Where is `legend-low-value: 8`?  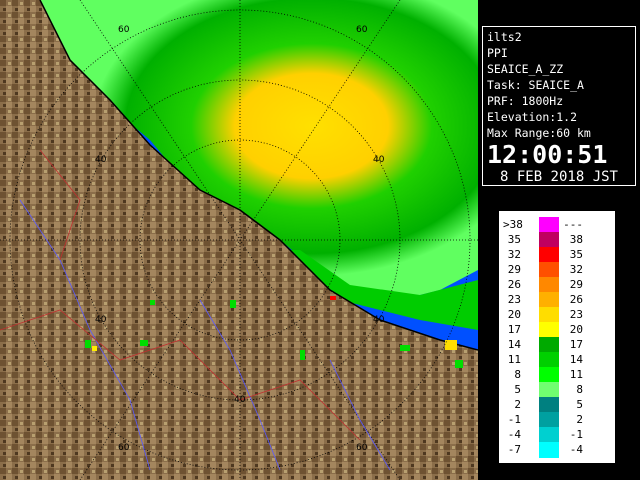
legend-low-value: 8 is located at coordinates (517, 374).